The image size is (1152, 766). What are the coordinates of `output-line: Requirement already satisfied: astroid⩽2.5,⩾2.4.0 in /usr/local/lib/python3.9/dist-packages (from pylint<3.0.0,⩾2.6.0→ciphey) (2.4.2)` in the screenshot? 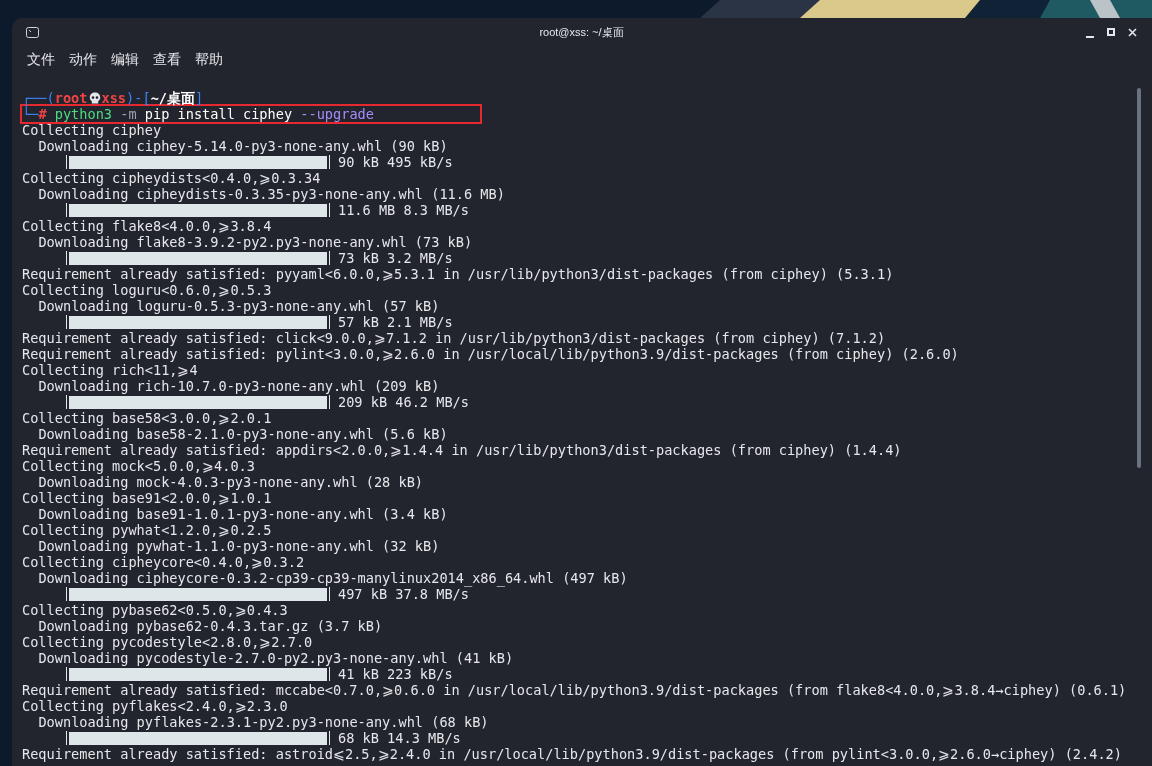 It's located at (572, 754).